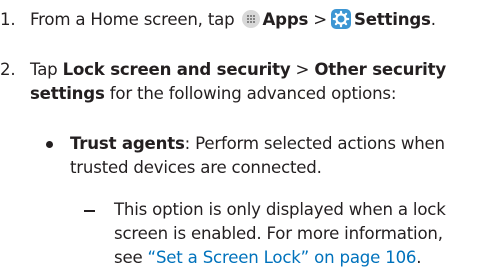 This screenshot has width=504, height=276. What do you see at coordinates (285, 19) in the screenshot?
I see `apps-label: Apps` at bounding box center [285, 19].